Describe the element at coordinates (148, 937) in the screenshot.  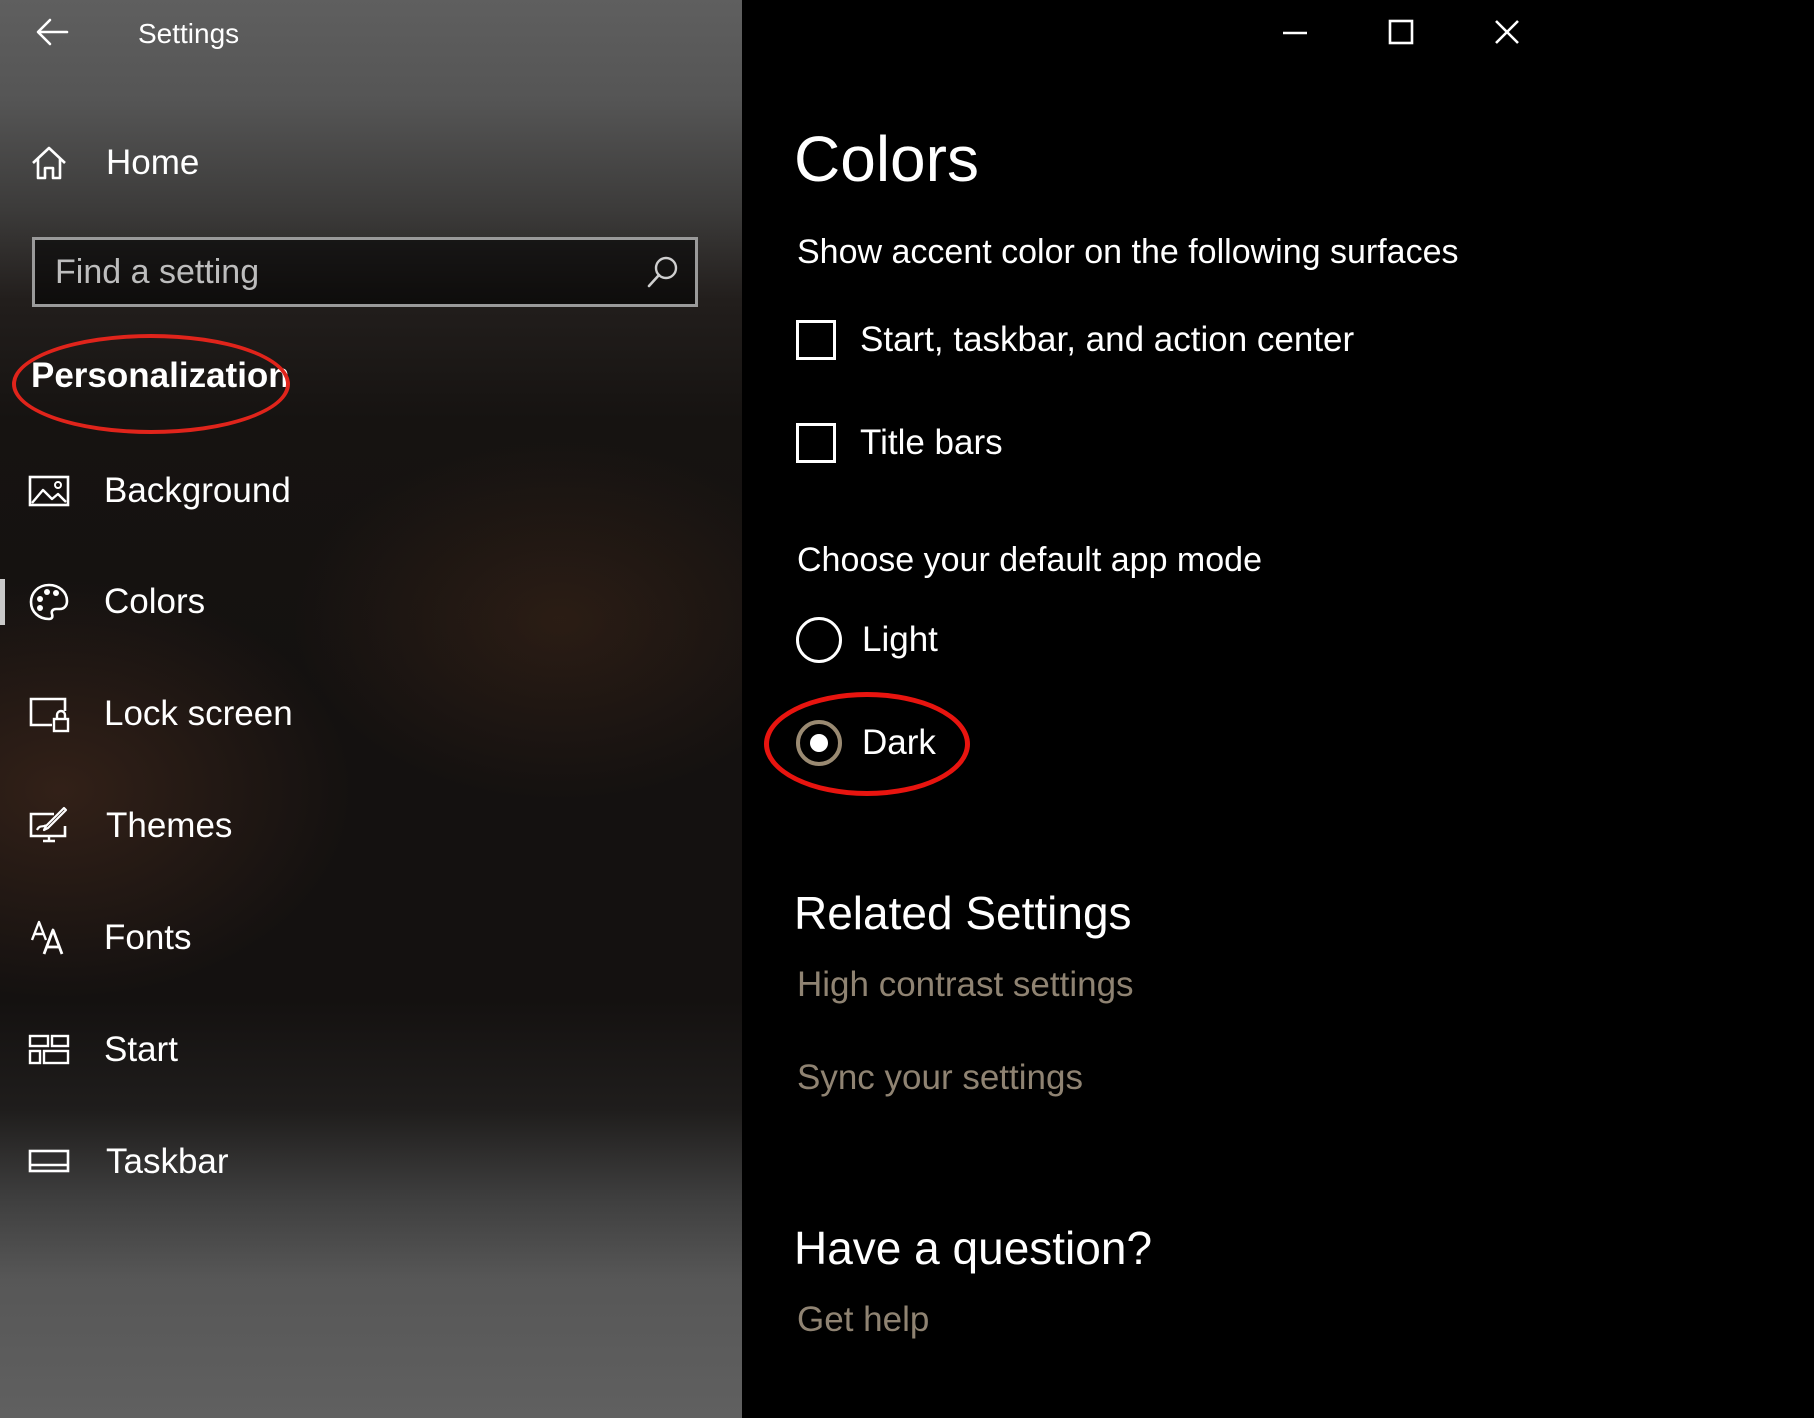
I see `sidebar-item-label: Fonts` at that location.